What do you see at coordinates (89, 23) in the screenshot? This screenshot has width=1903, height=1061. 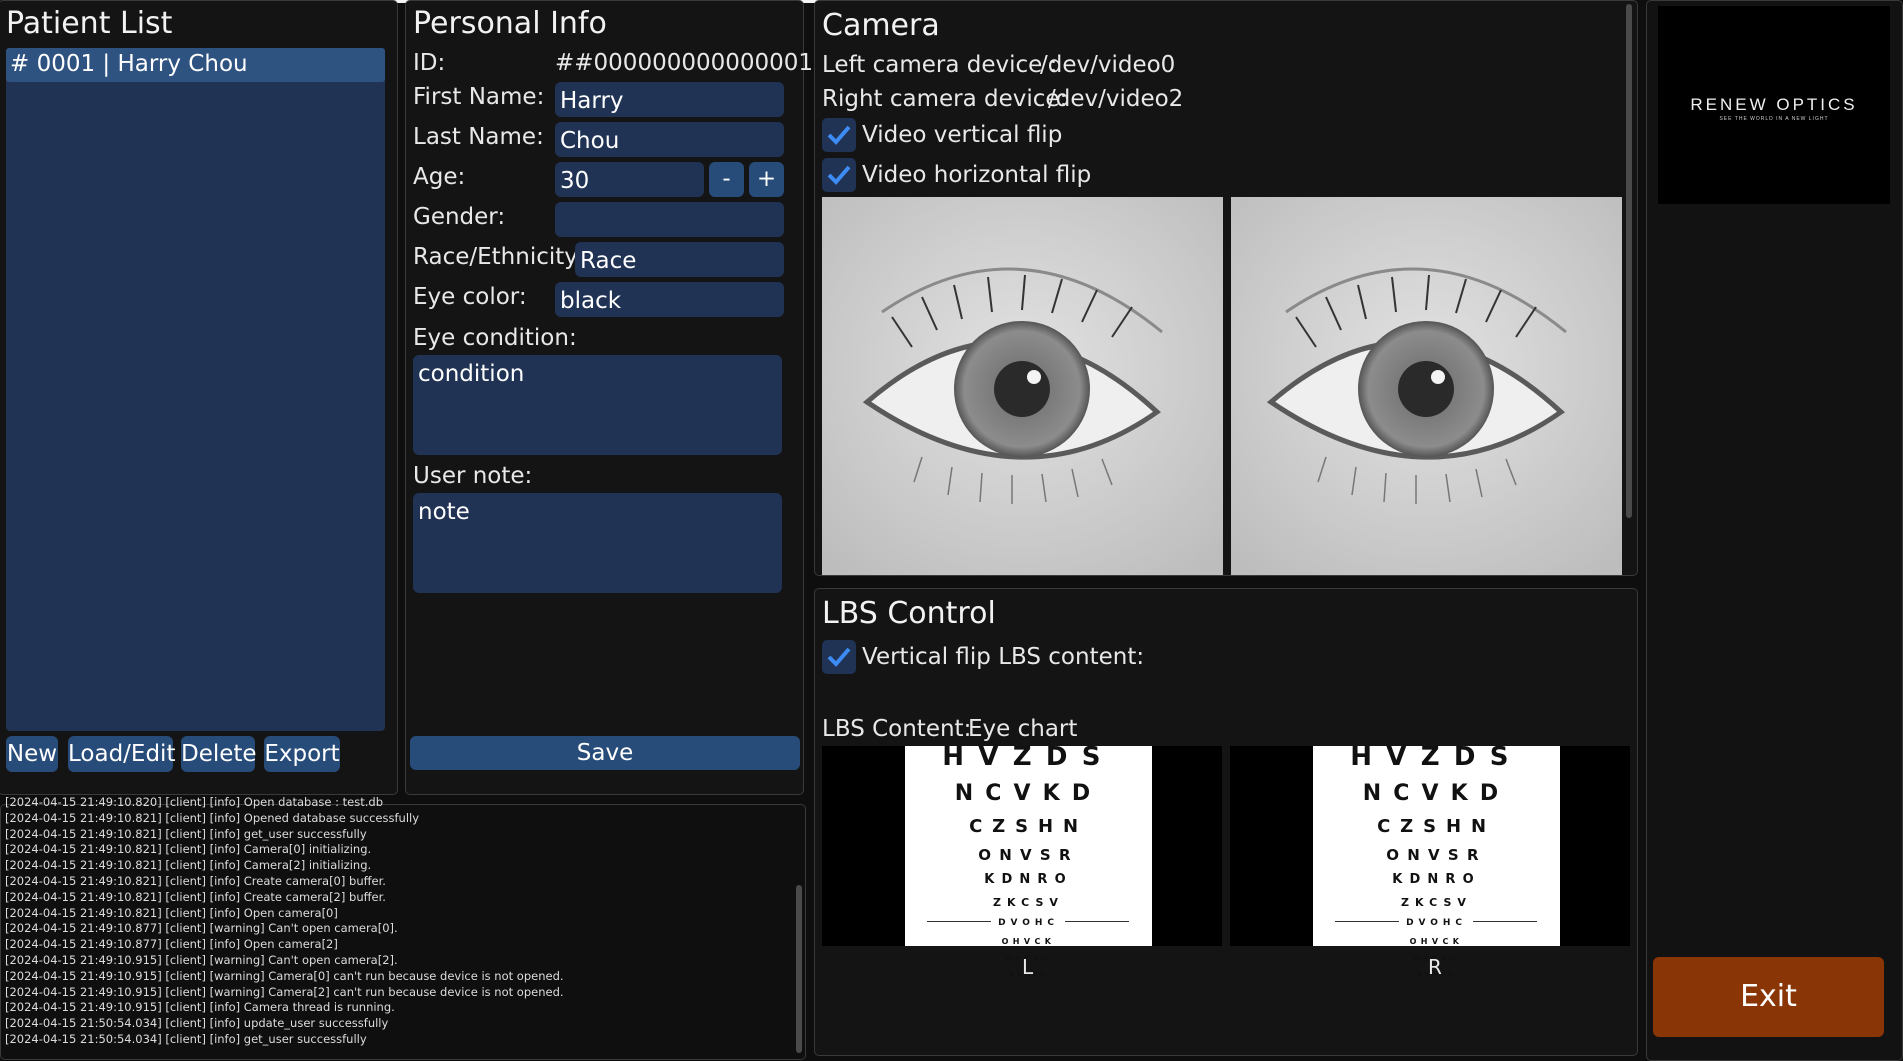 I see `patient-list-title: Patient List` at bounding box center [89, 23].